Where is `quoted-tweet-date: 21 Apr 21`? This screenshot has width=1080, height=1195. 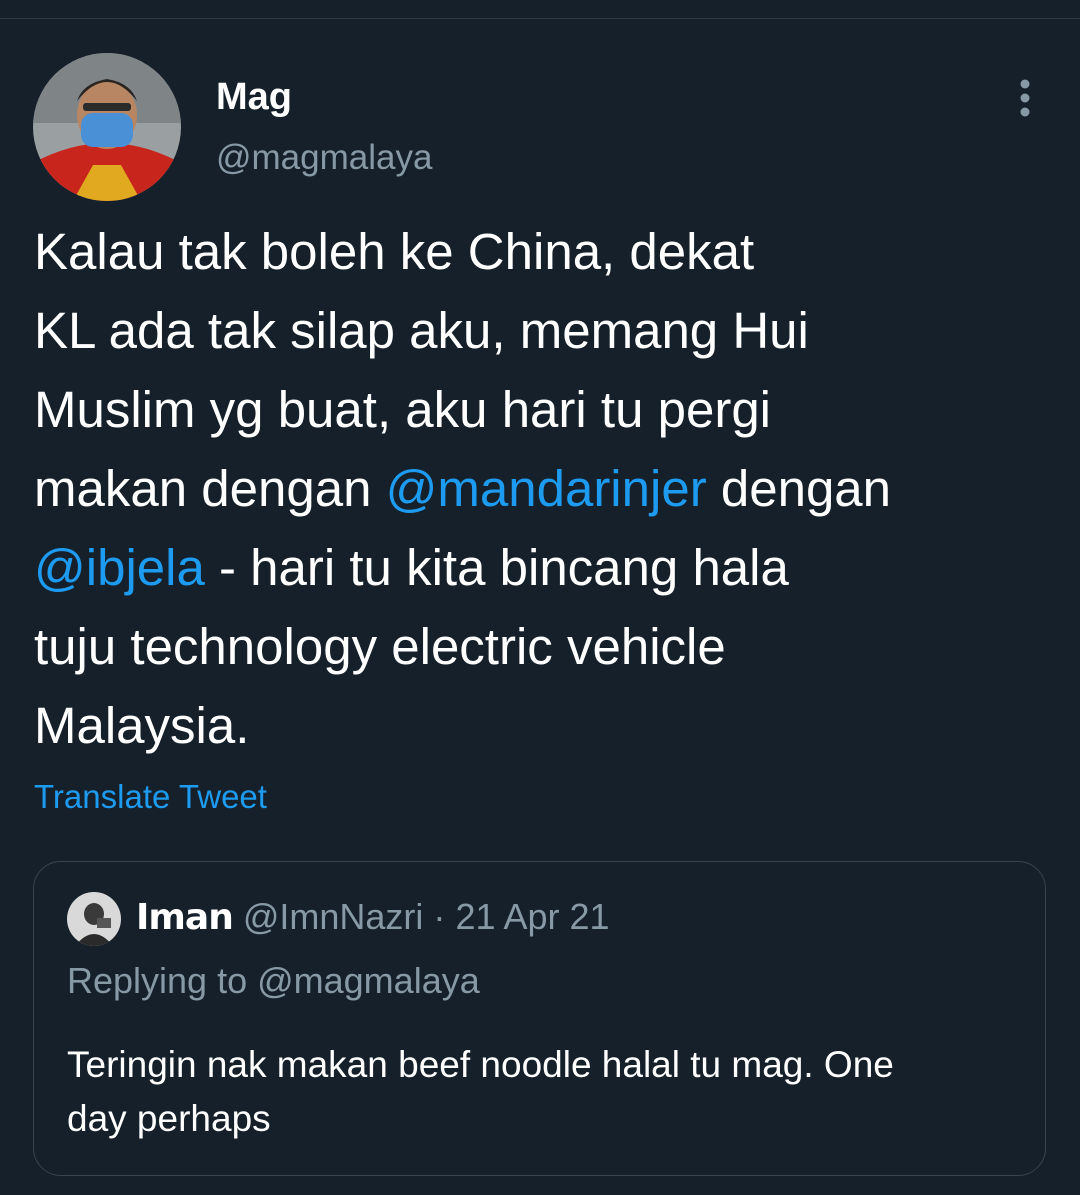
quoted-tweet-date: 21 Apr 21 is located at coordinates (532, 916).